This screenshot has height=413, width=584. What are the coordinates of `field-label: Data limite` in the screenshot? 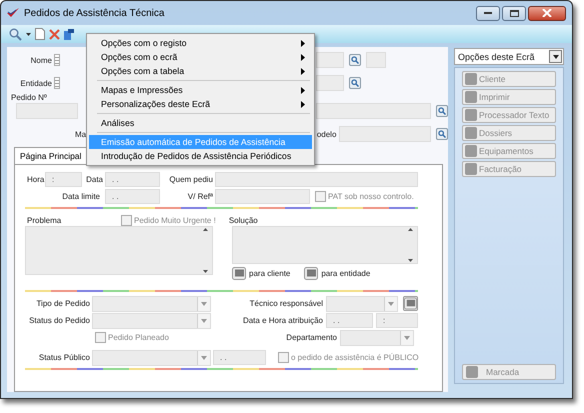 It's located at (80, 196).